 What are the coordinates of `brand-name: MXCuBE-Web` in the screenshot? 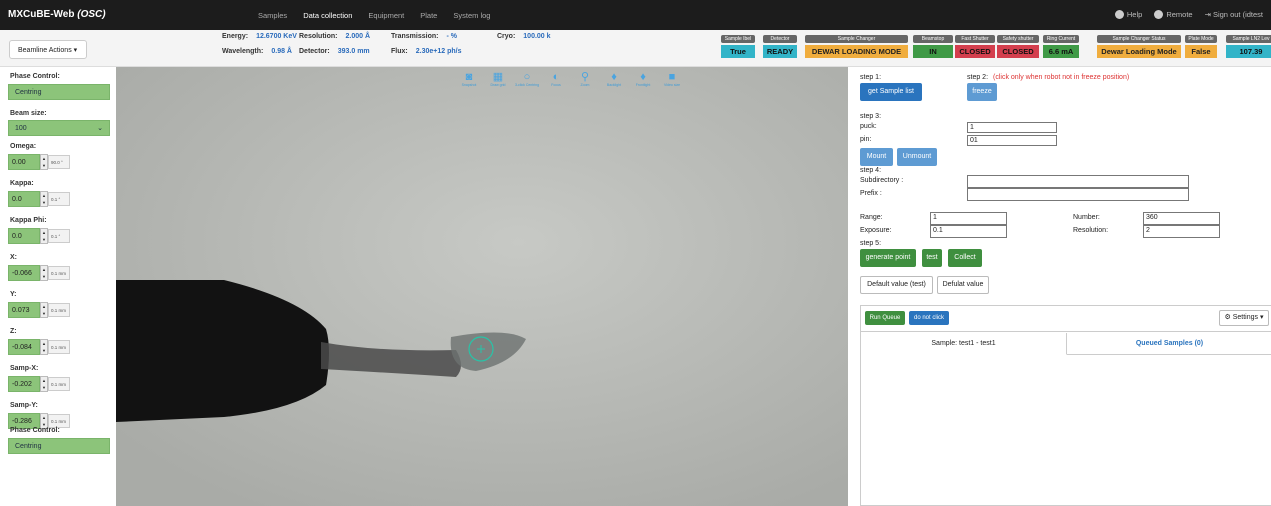 It's located at (41, 14).